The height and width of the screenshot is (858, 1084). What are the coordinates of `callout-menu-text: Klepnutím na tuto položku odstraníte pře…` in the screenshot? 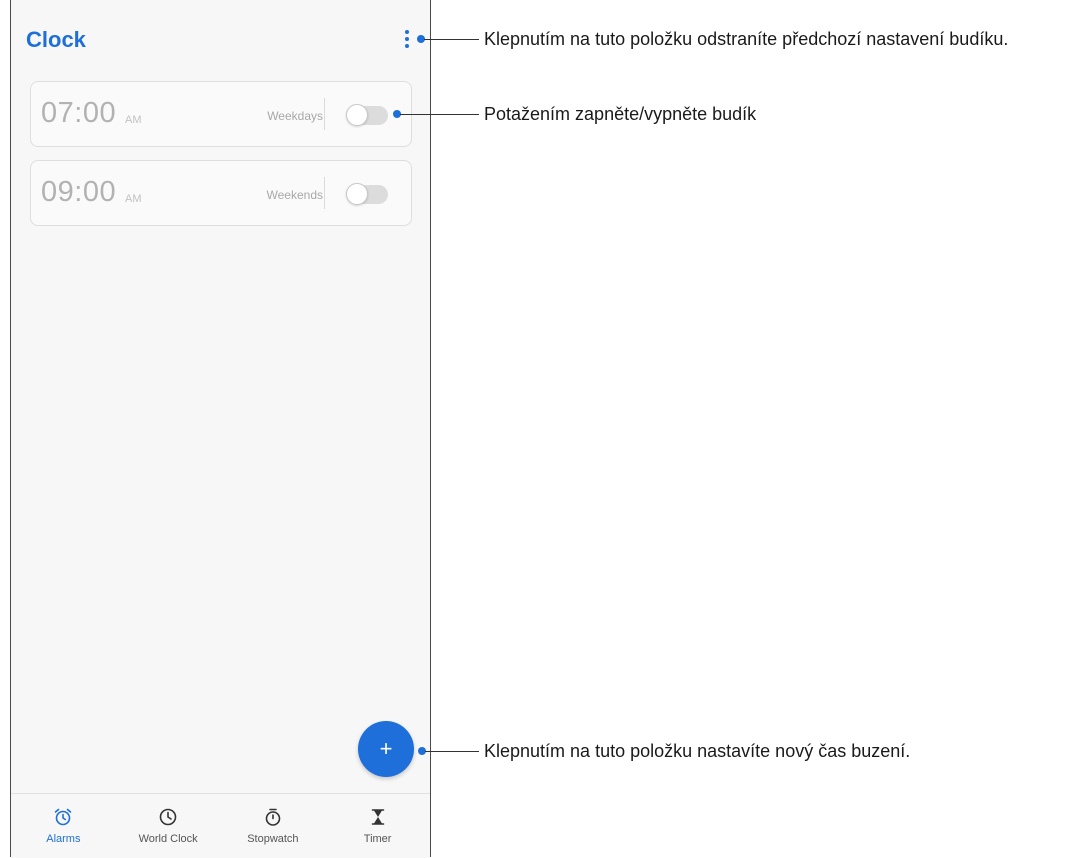 It's located at (746, 39).